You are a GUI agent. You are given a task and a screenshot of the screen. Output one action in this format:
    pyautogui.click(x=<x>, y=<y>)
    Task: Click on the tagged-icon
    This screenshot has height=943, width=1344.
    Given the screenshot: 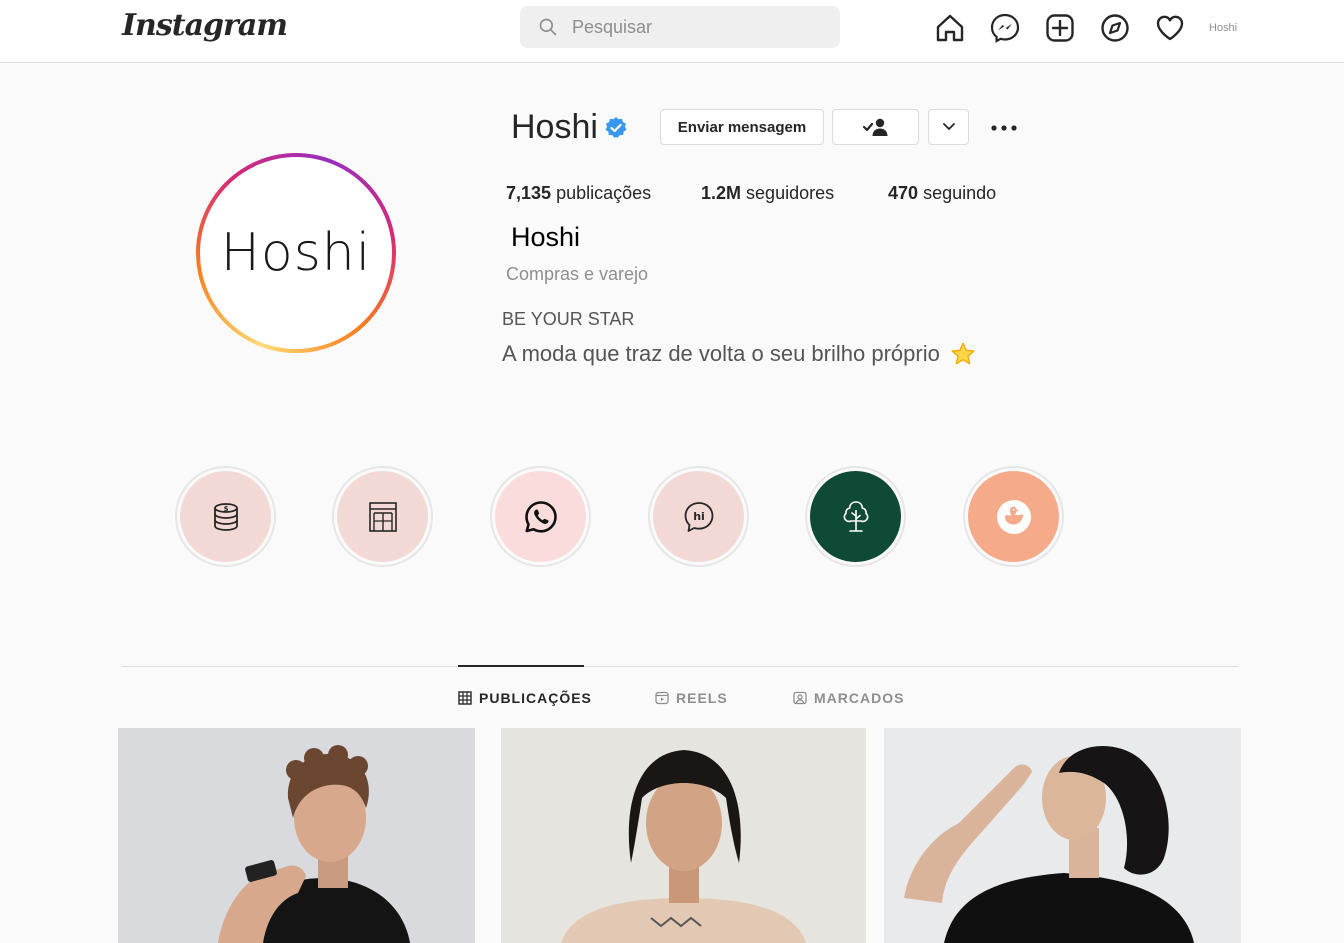 What is the action you would take?
    pyautogui.click(x=800, y=698)
    